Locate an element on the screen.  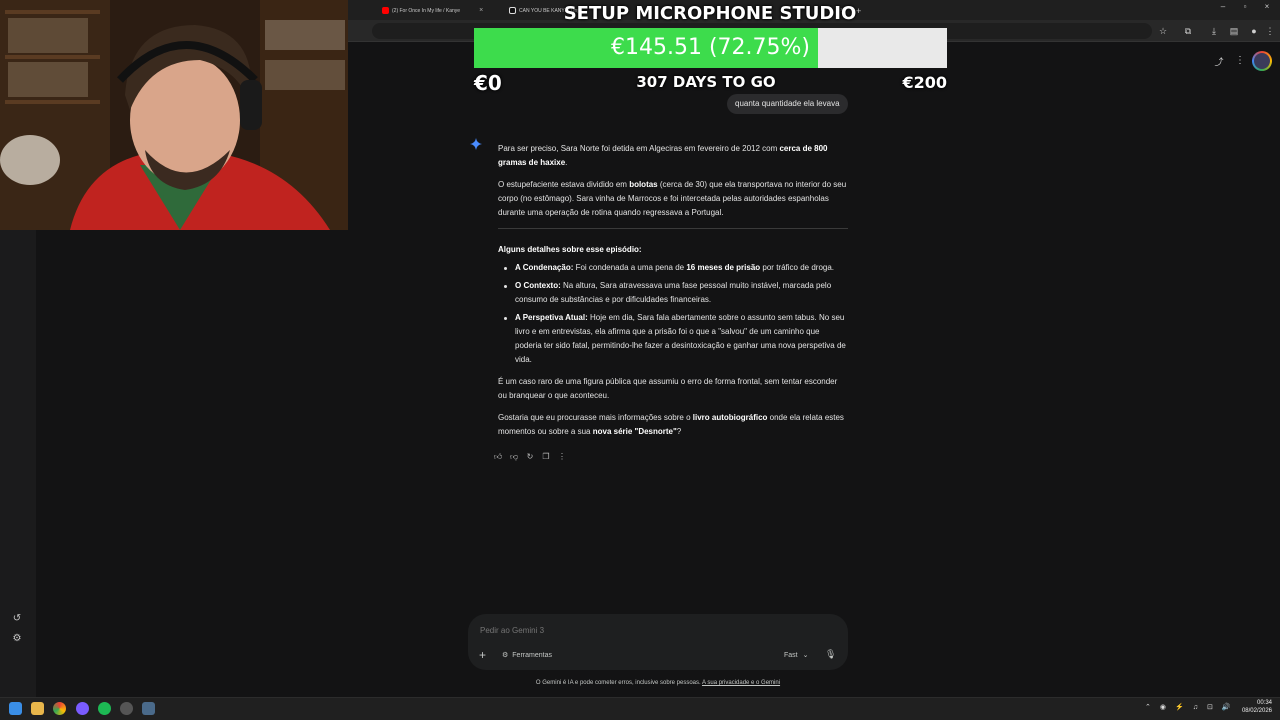
overlay-title: SETUP MICROPHONE STUDIO is located at coordinates (710, 13).